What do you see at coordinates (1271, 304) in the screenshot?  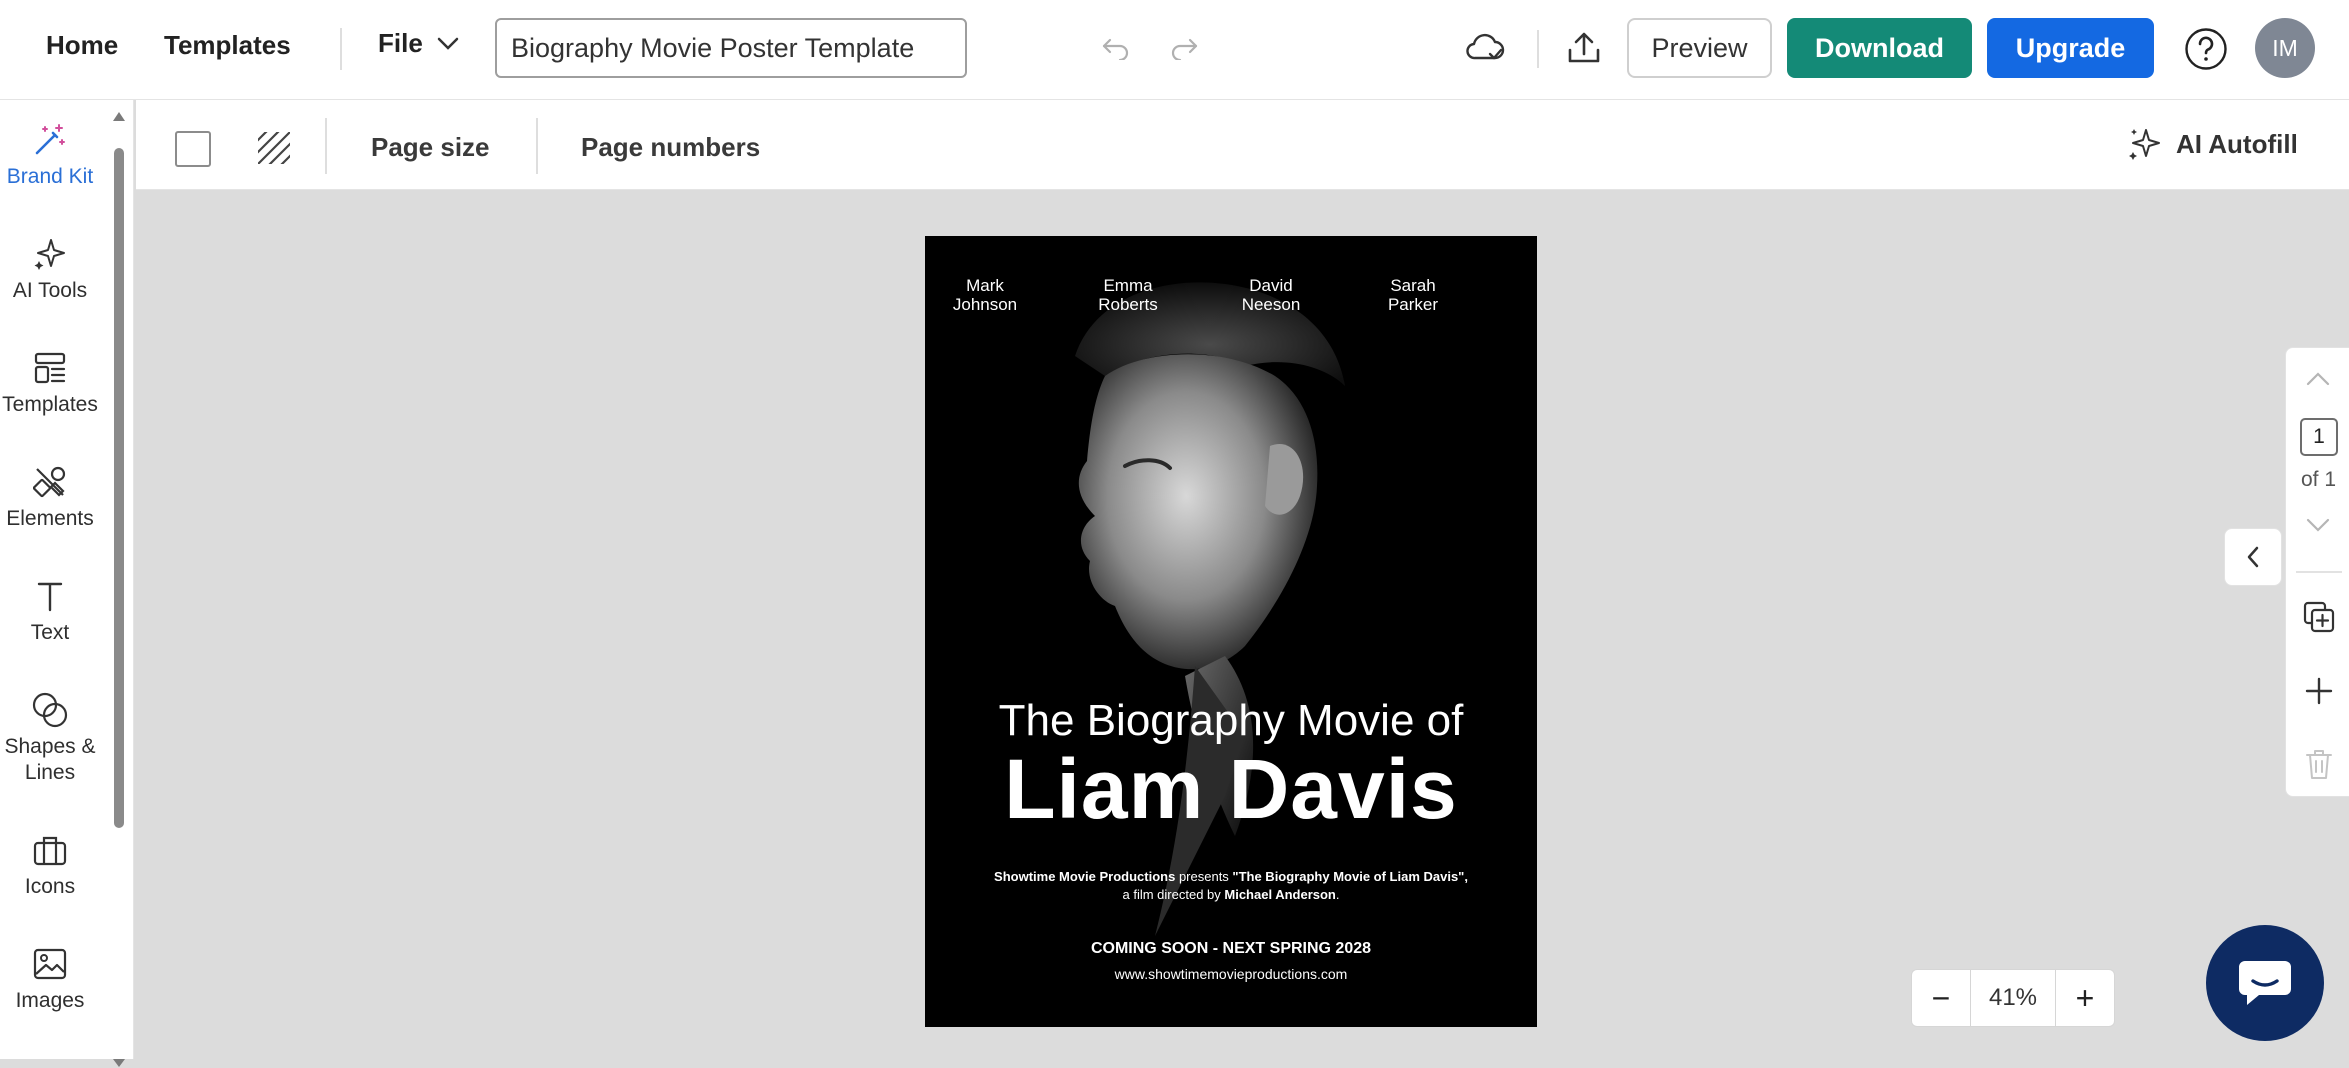 I see `cast-last-name: Neeson` at bounding box center [1271, 304].